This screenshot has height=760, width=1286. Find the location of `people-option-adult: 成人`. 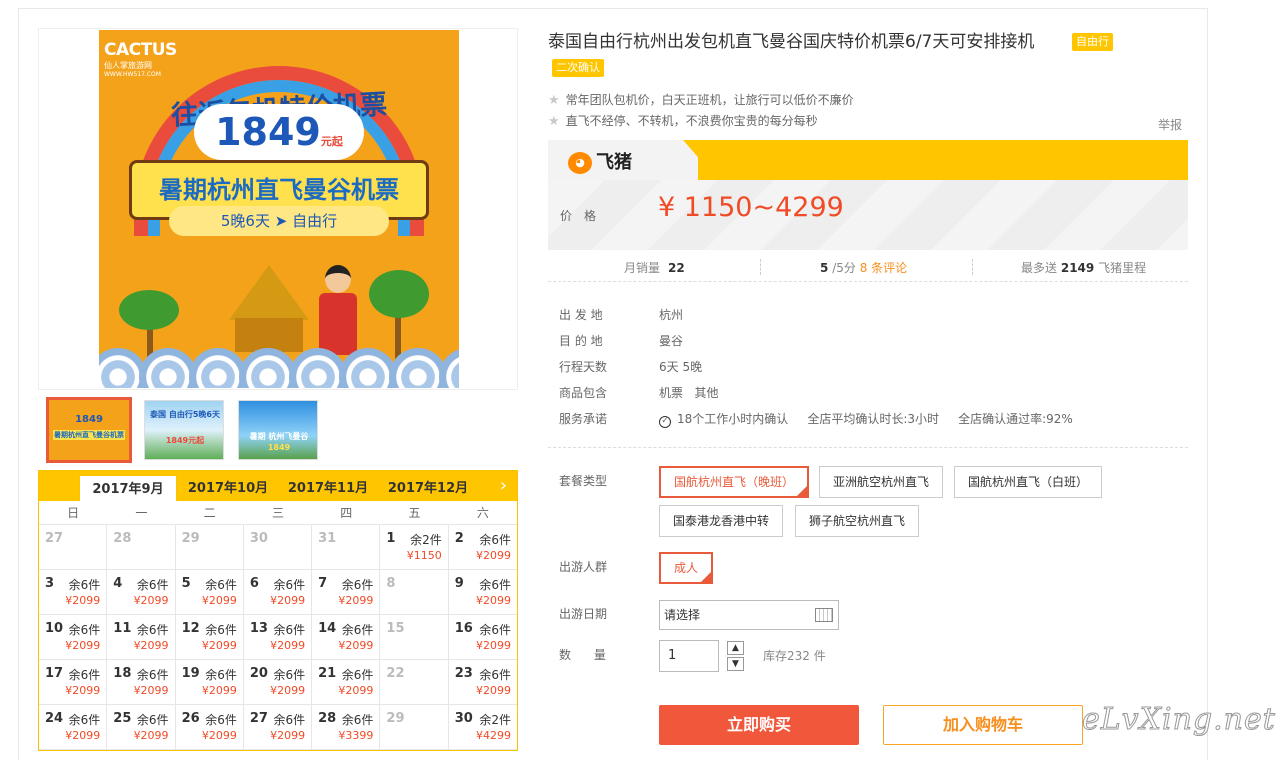

people-option-adult: 成人 is located at coordinates (686, 568).